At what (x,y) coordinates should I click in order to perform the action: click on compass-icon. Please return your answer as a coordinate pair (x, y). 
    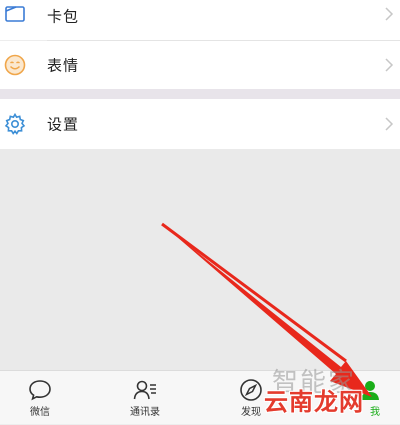
    Looking at the image, I should click on (251, 390).